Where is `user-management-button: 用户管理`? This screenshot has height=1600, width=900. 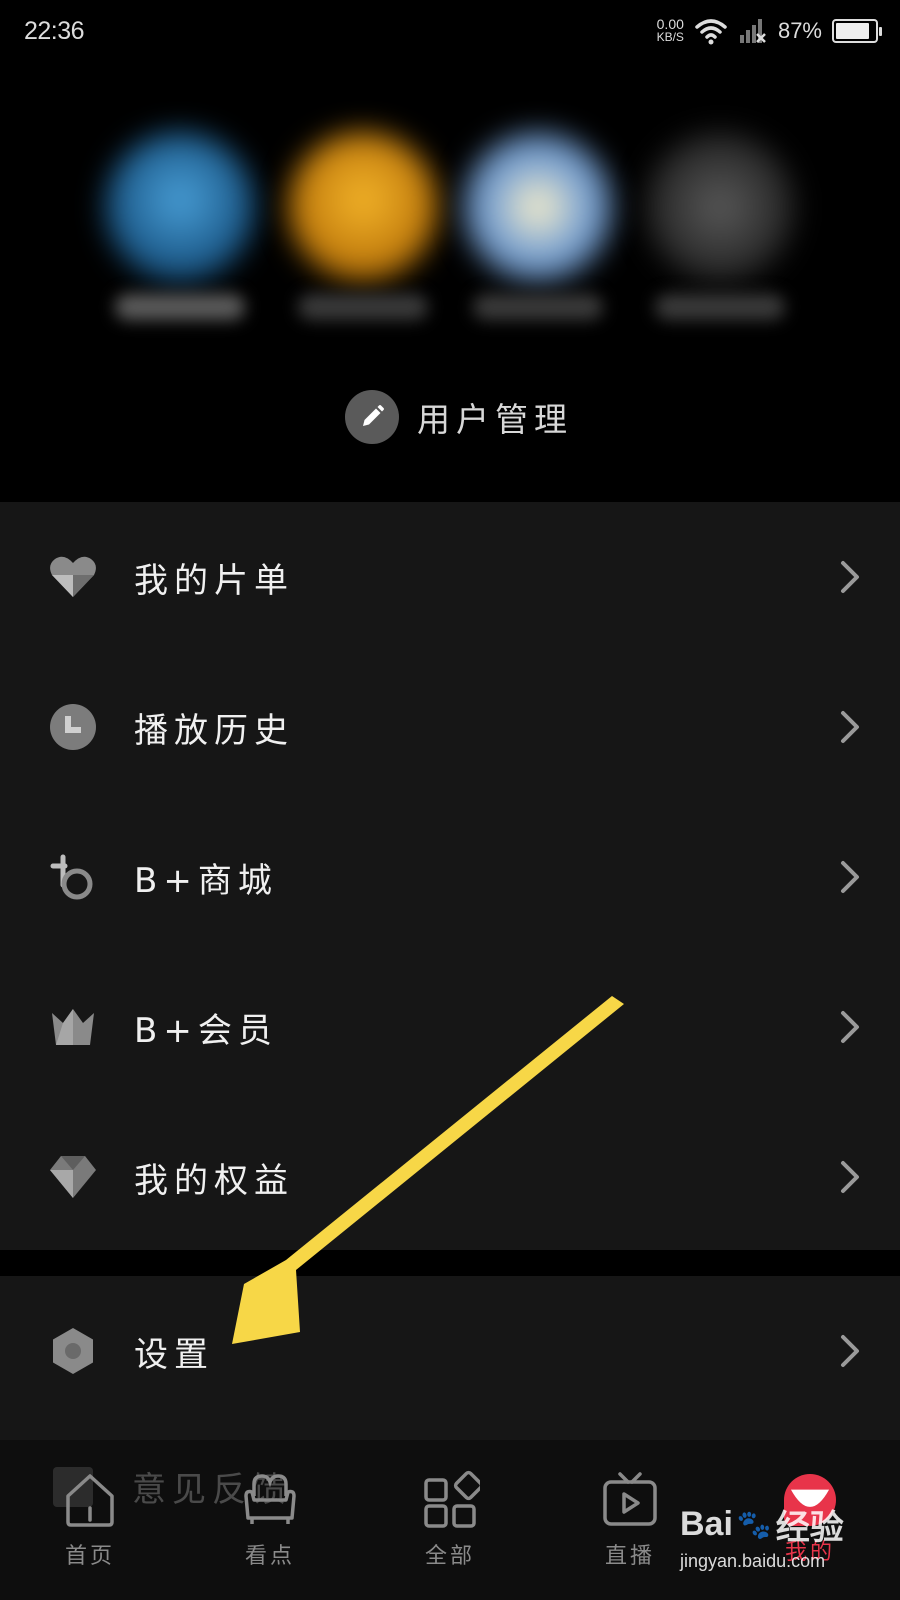
user-management-button: 用户管理 is located at coordinates (459, 417).